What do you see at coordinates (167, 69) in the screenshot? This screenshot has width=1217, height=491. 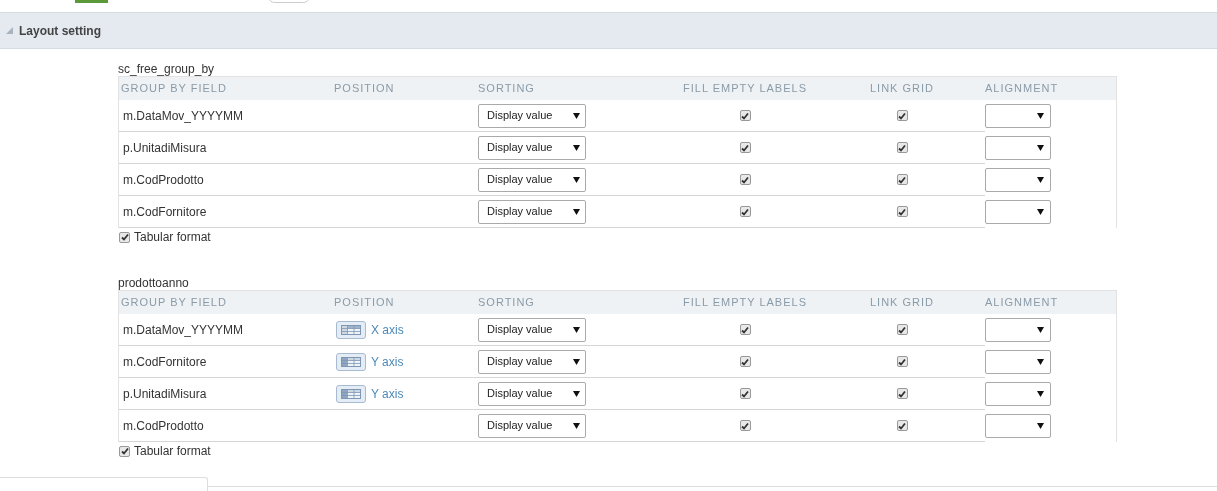 I see `table-title: sc_free_group_by` at bounding box center [167, 69].